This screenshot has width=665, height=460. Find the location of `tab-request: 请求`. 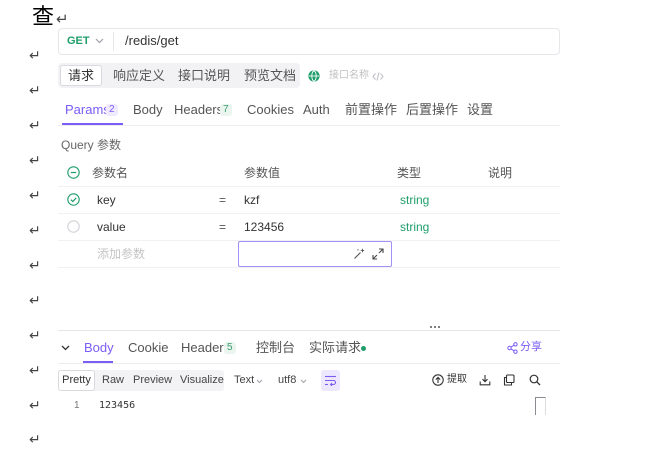

tab-request: 请求 is located at coordinates (81, 75).